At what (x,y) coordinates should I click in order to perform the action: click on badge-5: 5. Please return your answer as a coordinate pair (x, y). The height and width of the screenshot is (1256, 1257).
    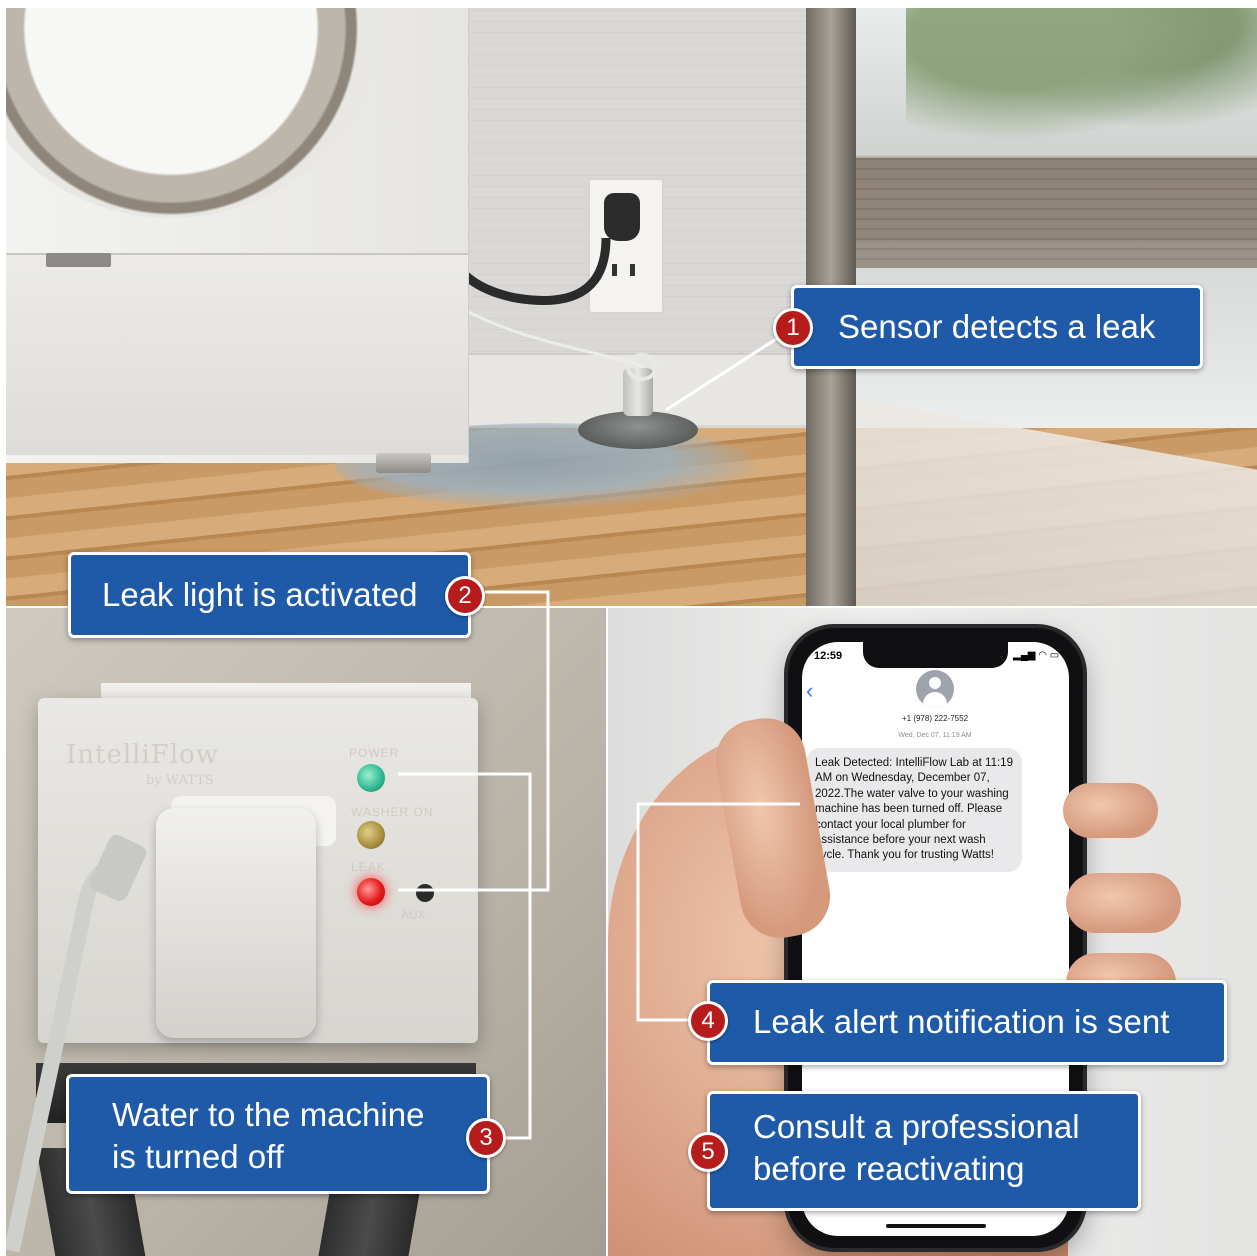
    Looking at the image, I should click on (708, 1152).